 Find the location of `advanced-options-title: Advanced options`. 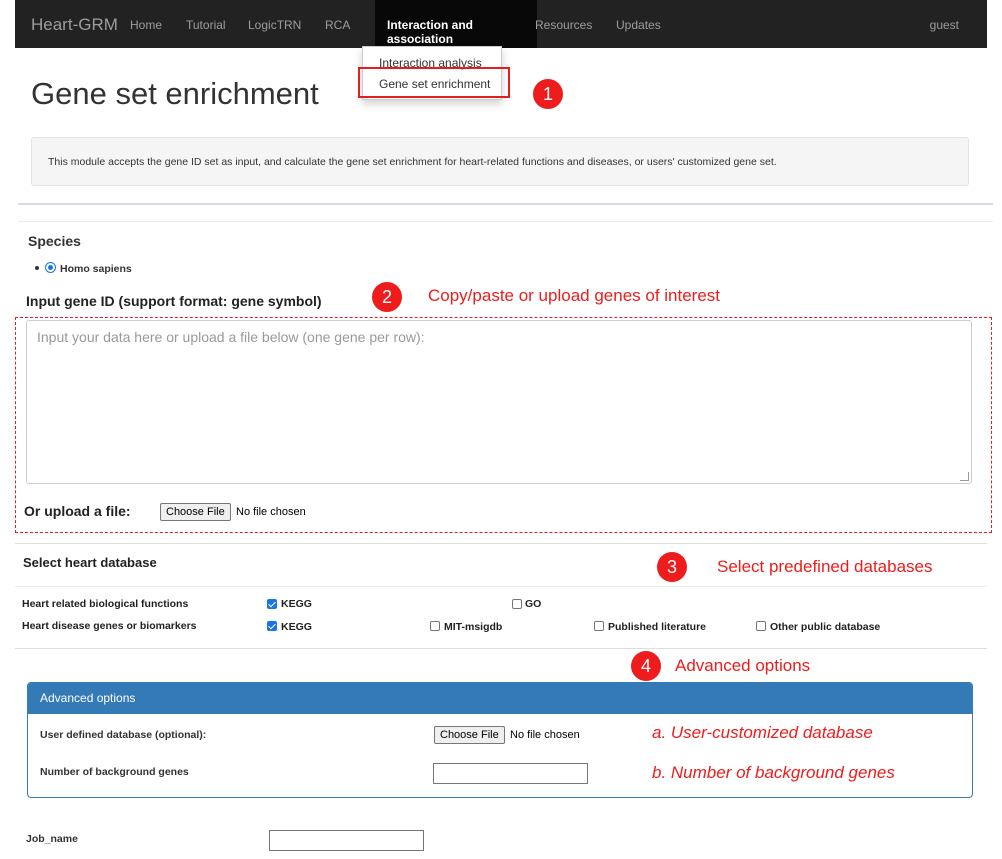

advanced-options-title: Advanced options is located at coordinates (88, 698).